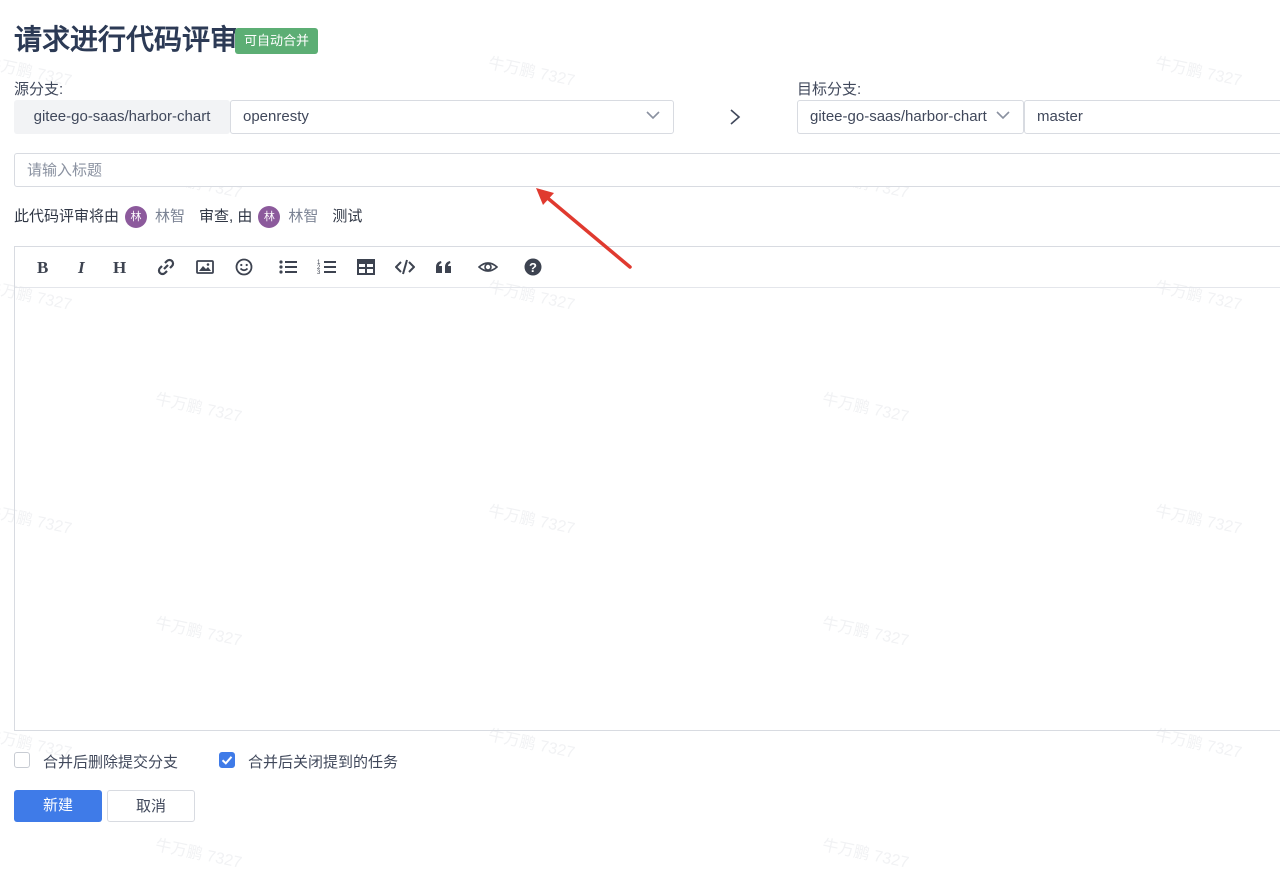 The width and height of the screenshot is (1280, 873). I want to click on editor-toolbar: B I H 123 ?, so click(647, 267).